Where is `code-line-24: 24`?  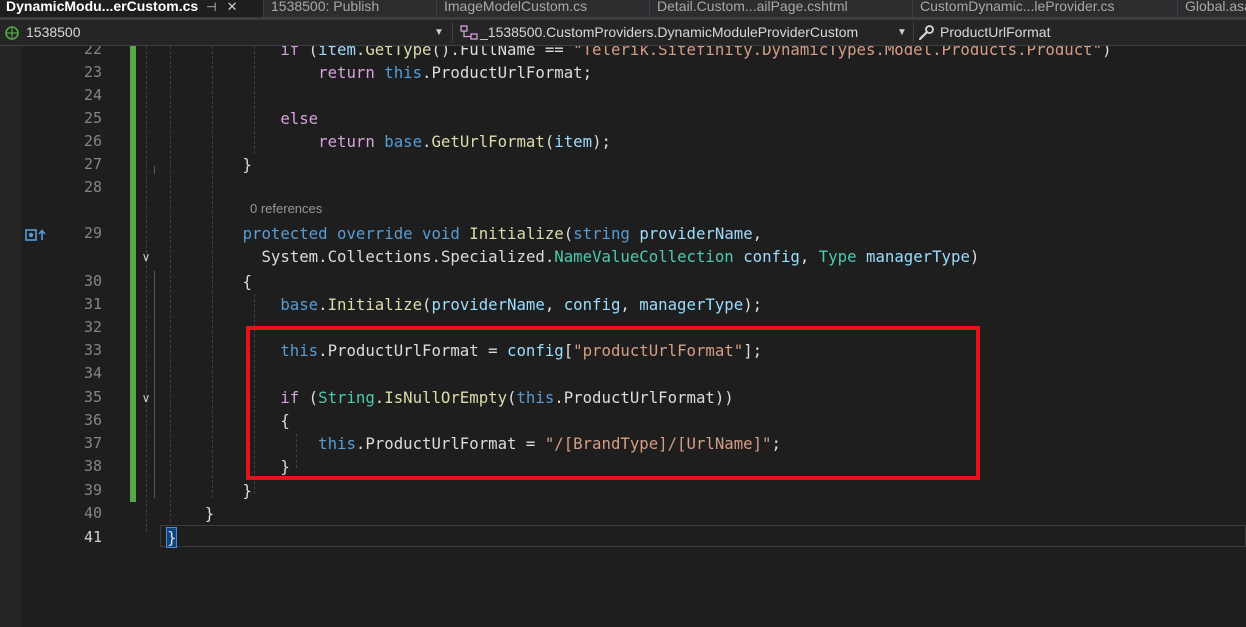
code-line-24: 24 is located at coordinates (623, 95).